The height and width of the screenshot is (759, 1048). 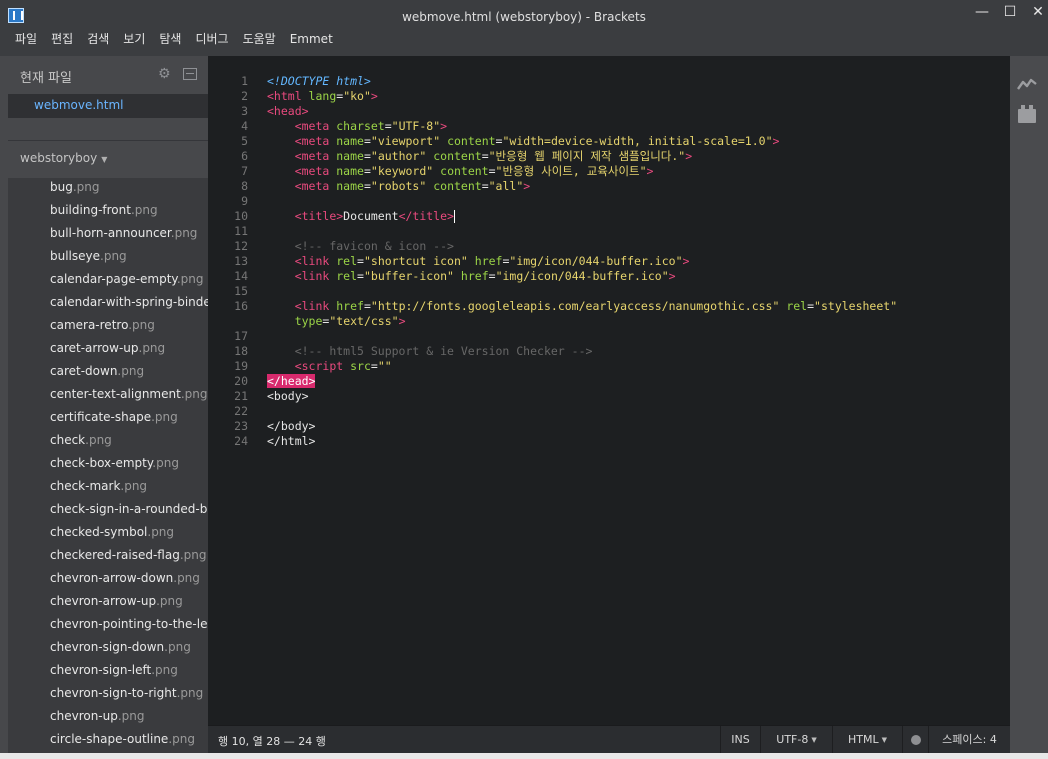 I want to click on file-tree-item: check-mark.png, so click(x=108, y=489).